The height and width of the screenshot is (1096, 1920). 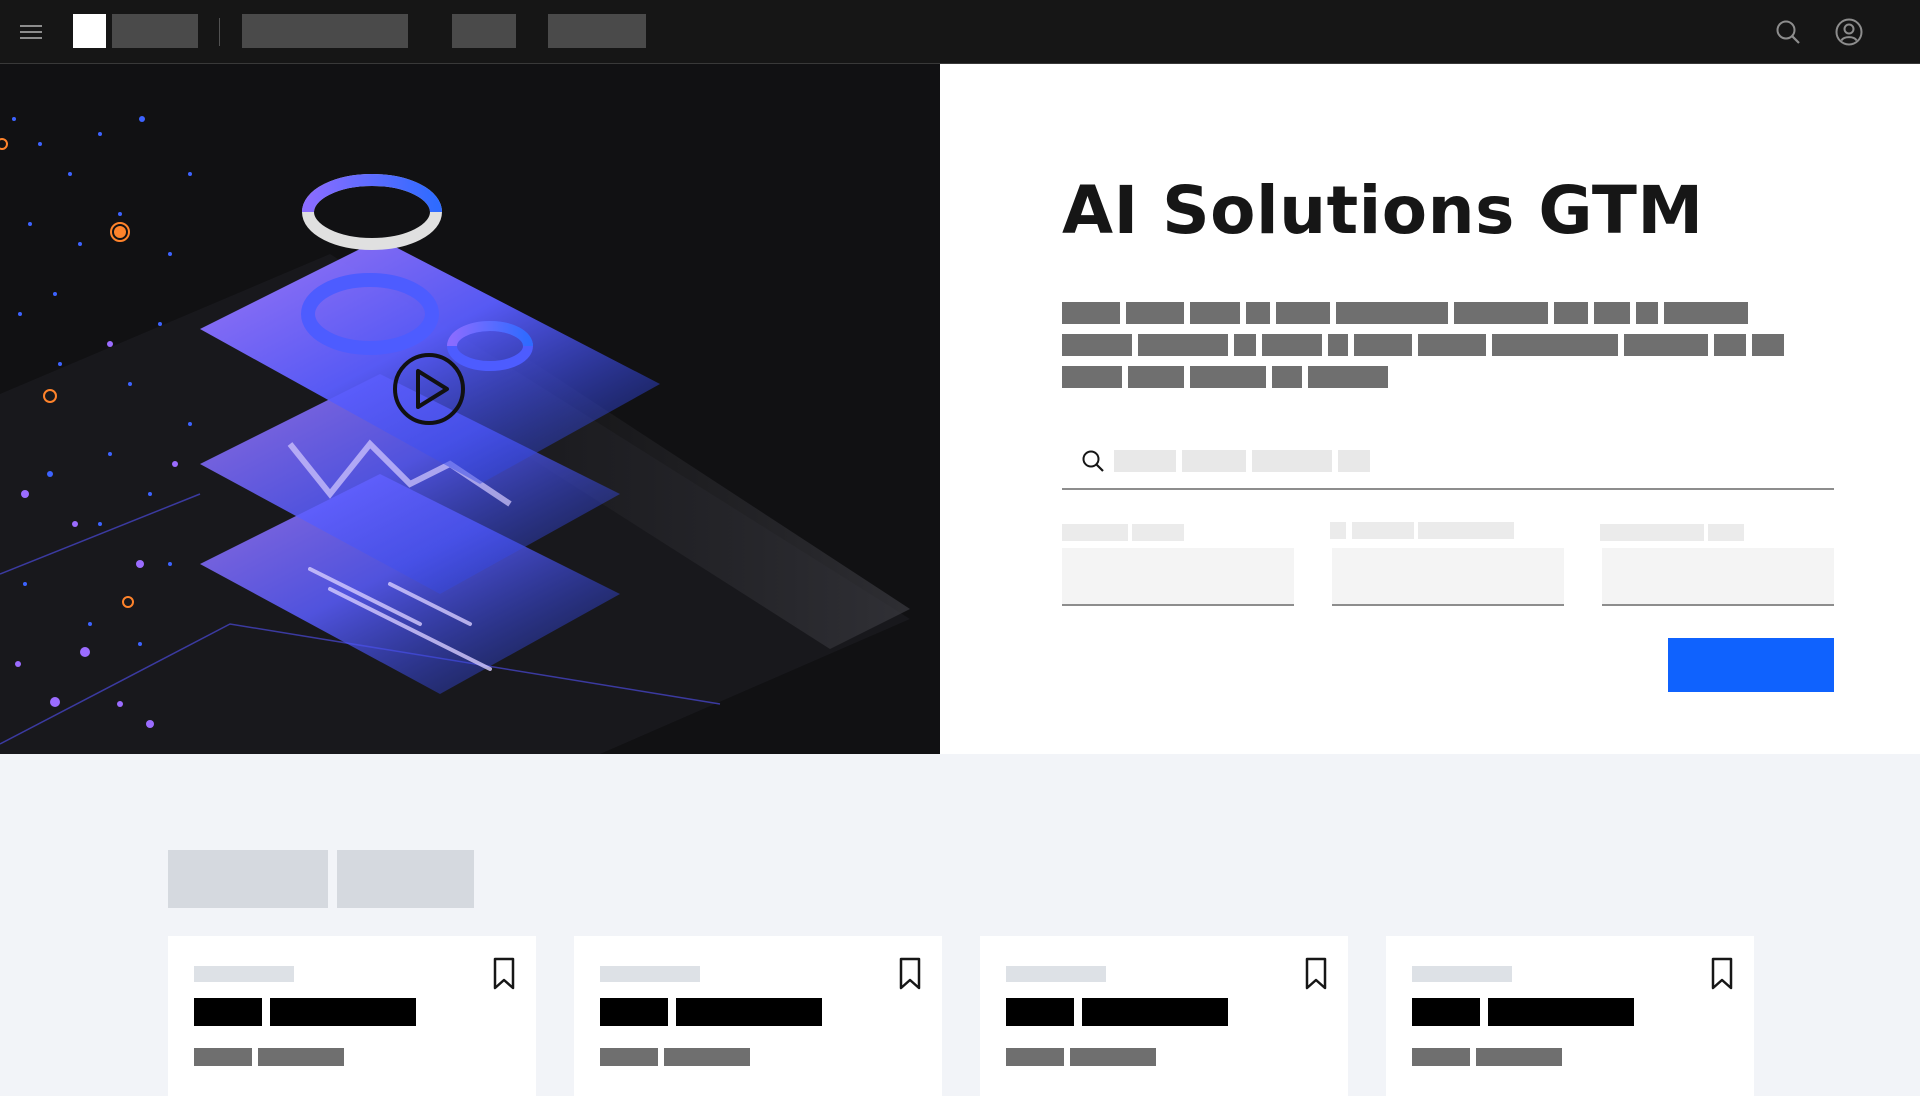 What do you see at coordinates (155, 31) in the screenshot?
I see `brand-name-placeholder` at bounding box center [155, 31].